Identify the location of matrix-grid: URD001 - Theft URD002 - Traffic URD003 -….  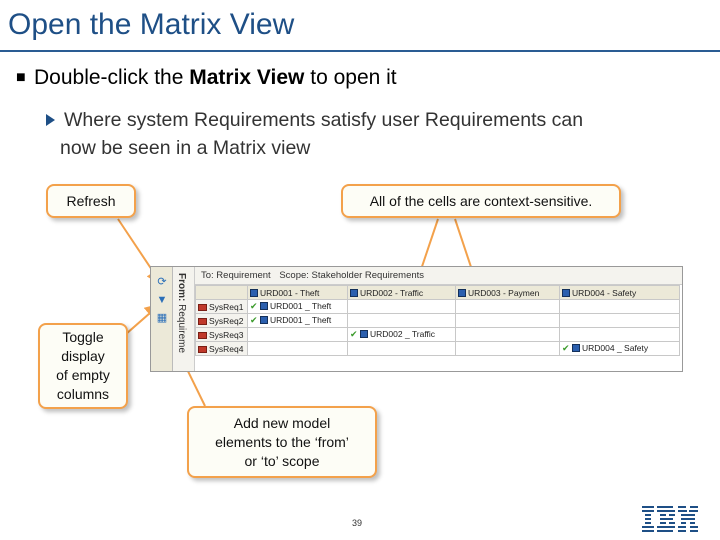
(437, 320).